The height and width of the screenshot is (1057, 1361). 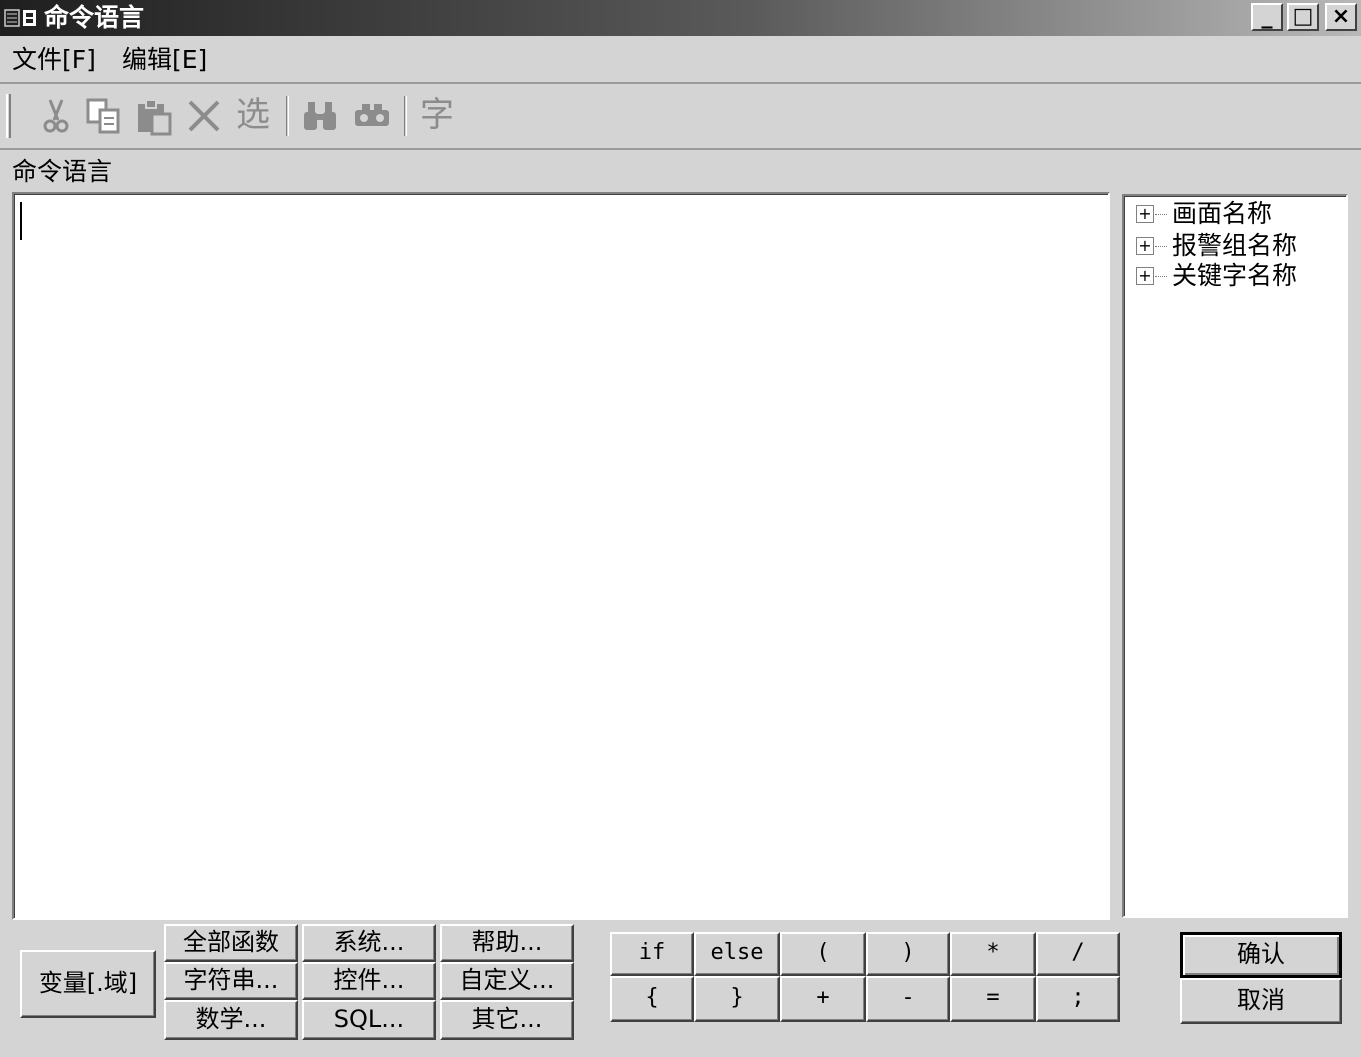 I want to click on if-button: if, so click(x=652, y=954).